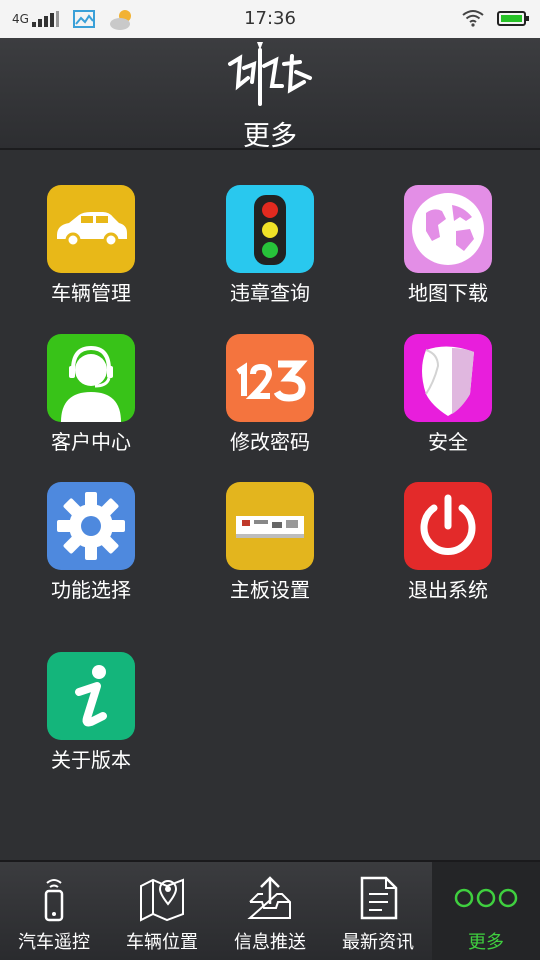 Image resolution: width=540 pixels, height=960 pixels. Describe the element at coordinates (448, 442) in the screenshot. I see `tile-label: 安全` at that location.